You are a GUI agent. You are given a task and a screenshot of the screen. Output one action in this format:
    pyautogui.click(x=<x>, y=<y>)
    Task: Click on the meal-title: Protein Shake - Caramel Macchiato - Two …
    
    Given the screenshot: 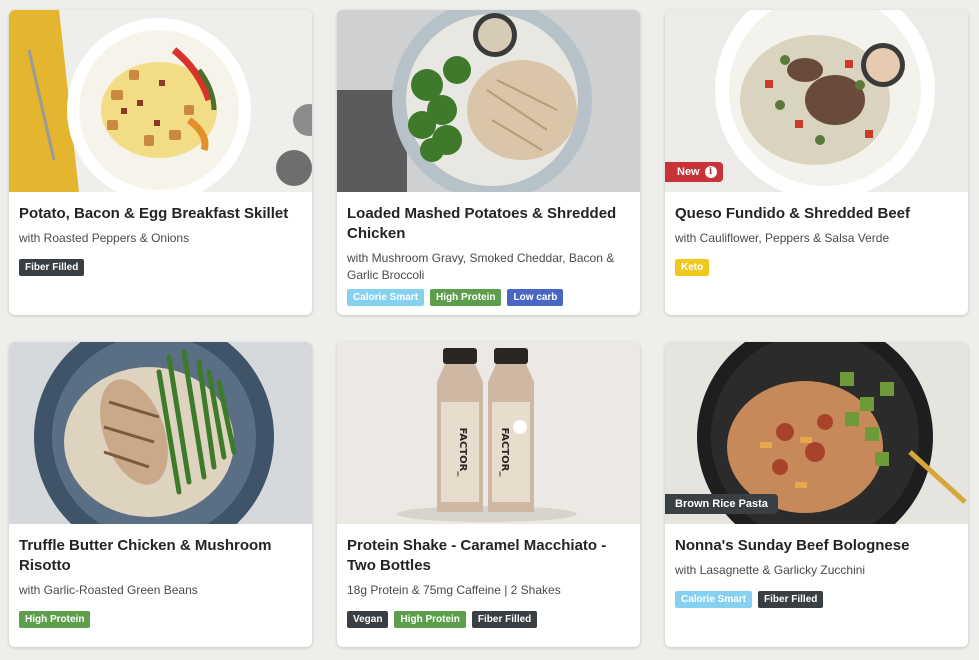 What is the action you would take?
    pyautogui.click(x=488, y=556)
    